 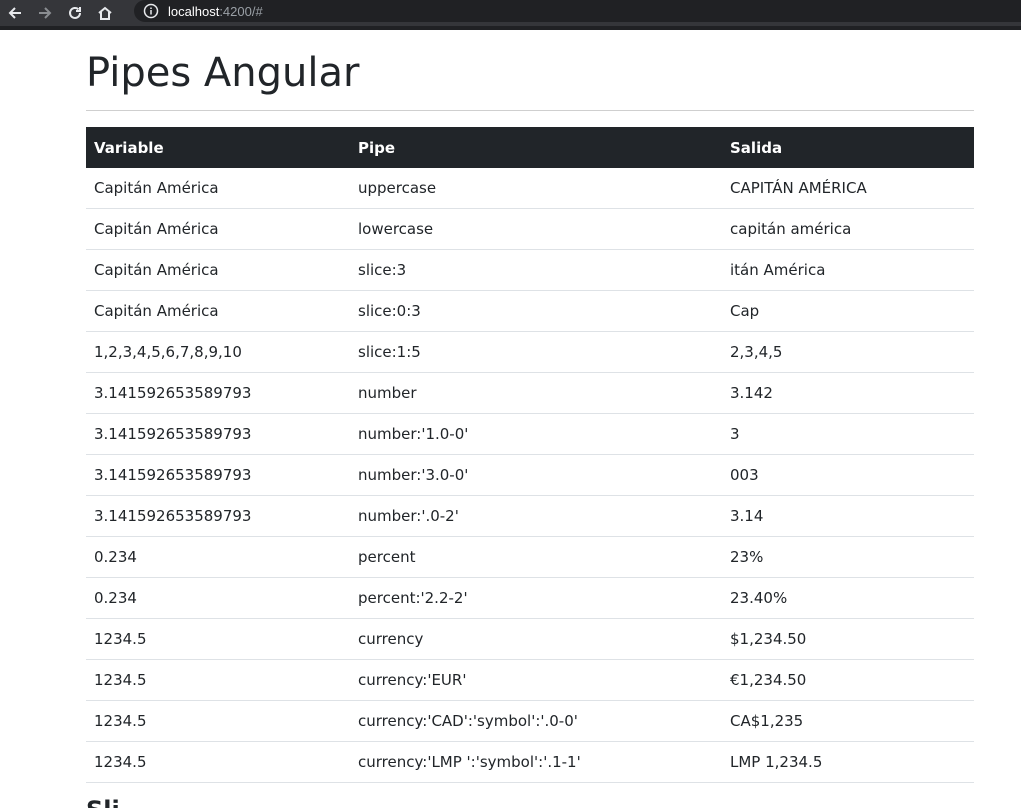 What do you see at coordinates (536, 393) in the screenshot?
I see `cell-pipe: number` at bounding box center [536, 393].